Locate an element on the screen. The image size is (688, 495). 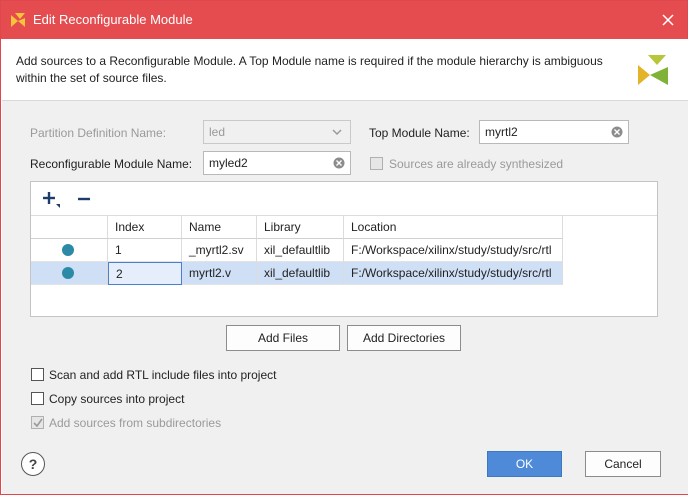
top-module-input: myrtl2 is located at coordinates (554, 132).